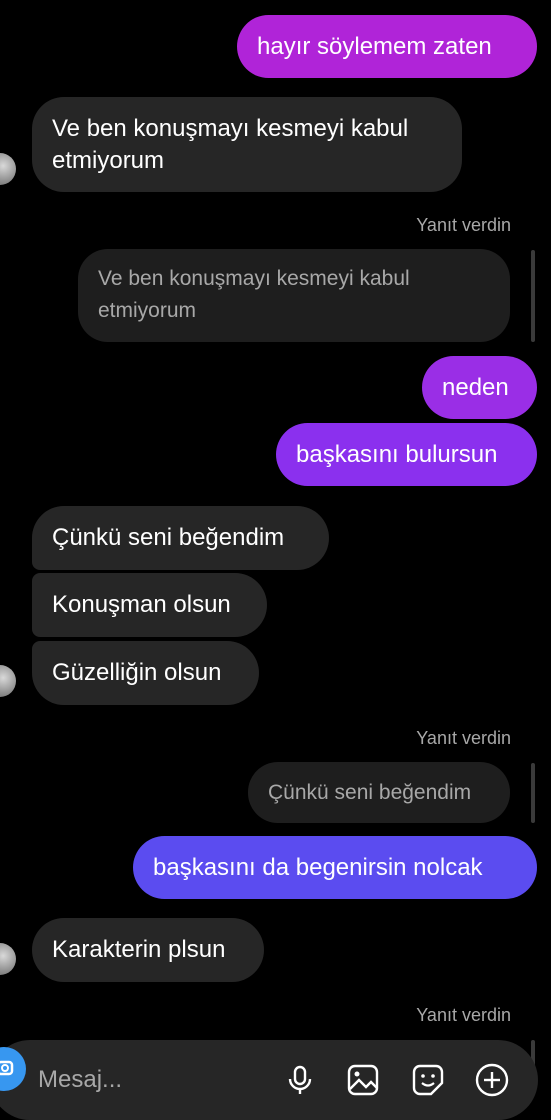  Describe the element at coordinates (397, 454) in the screenshot. I see `message-text: başkasını bulursun` at that location.